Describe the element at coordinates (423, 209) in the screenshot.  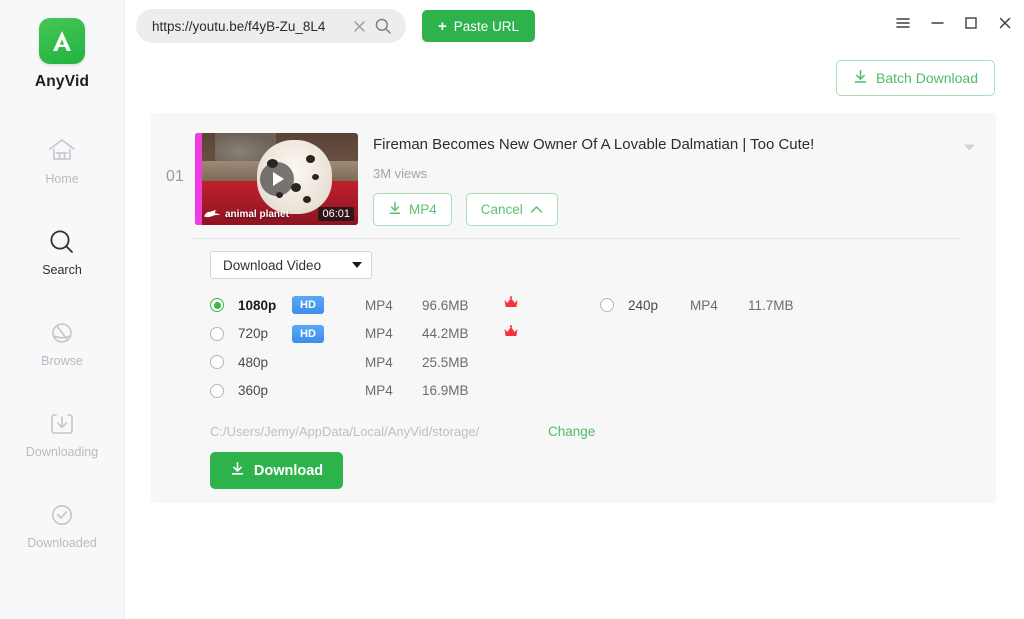
I see `mp4-label: MP4` at that location.